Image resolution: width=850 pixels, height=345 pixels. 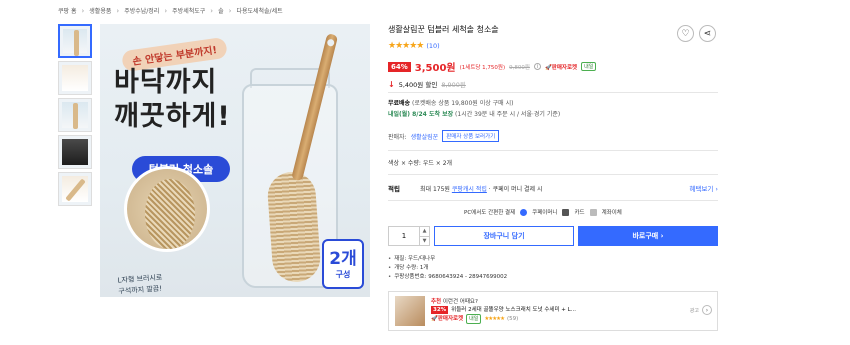 What do you see at coordinates (543, 212) in the screenshot?
I see `payment-methods: PC에서도 간편한 결제 쿠페이머니 카드 계좌이체` at bounding box center [543, 212].